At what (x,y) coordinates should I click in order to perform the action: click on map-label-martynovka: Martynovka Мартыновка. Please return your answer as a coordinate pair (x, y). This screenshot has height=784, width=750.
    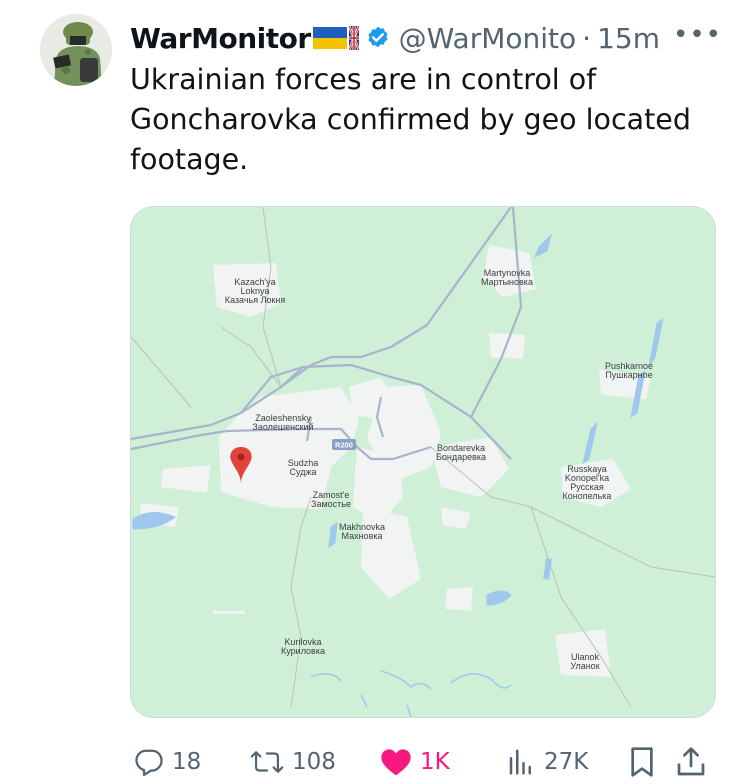
    Looking at the image, I should click on (507, 277).